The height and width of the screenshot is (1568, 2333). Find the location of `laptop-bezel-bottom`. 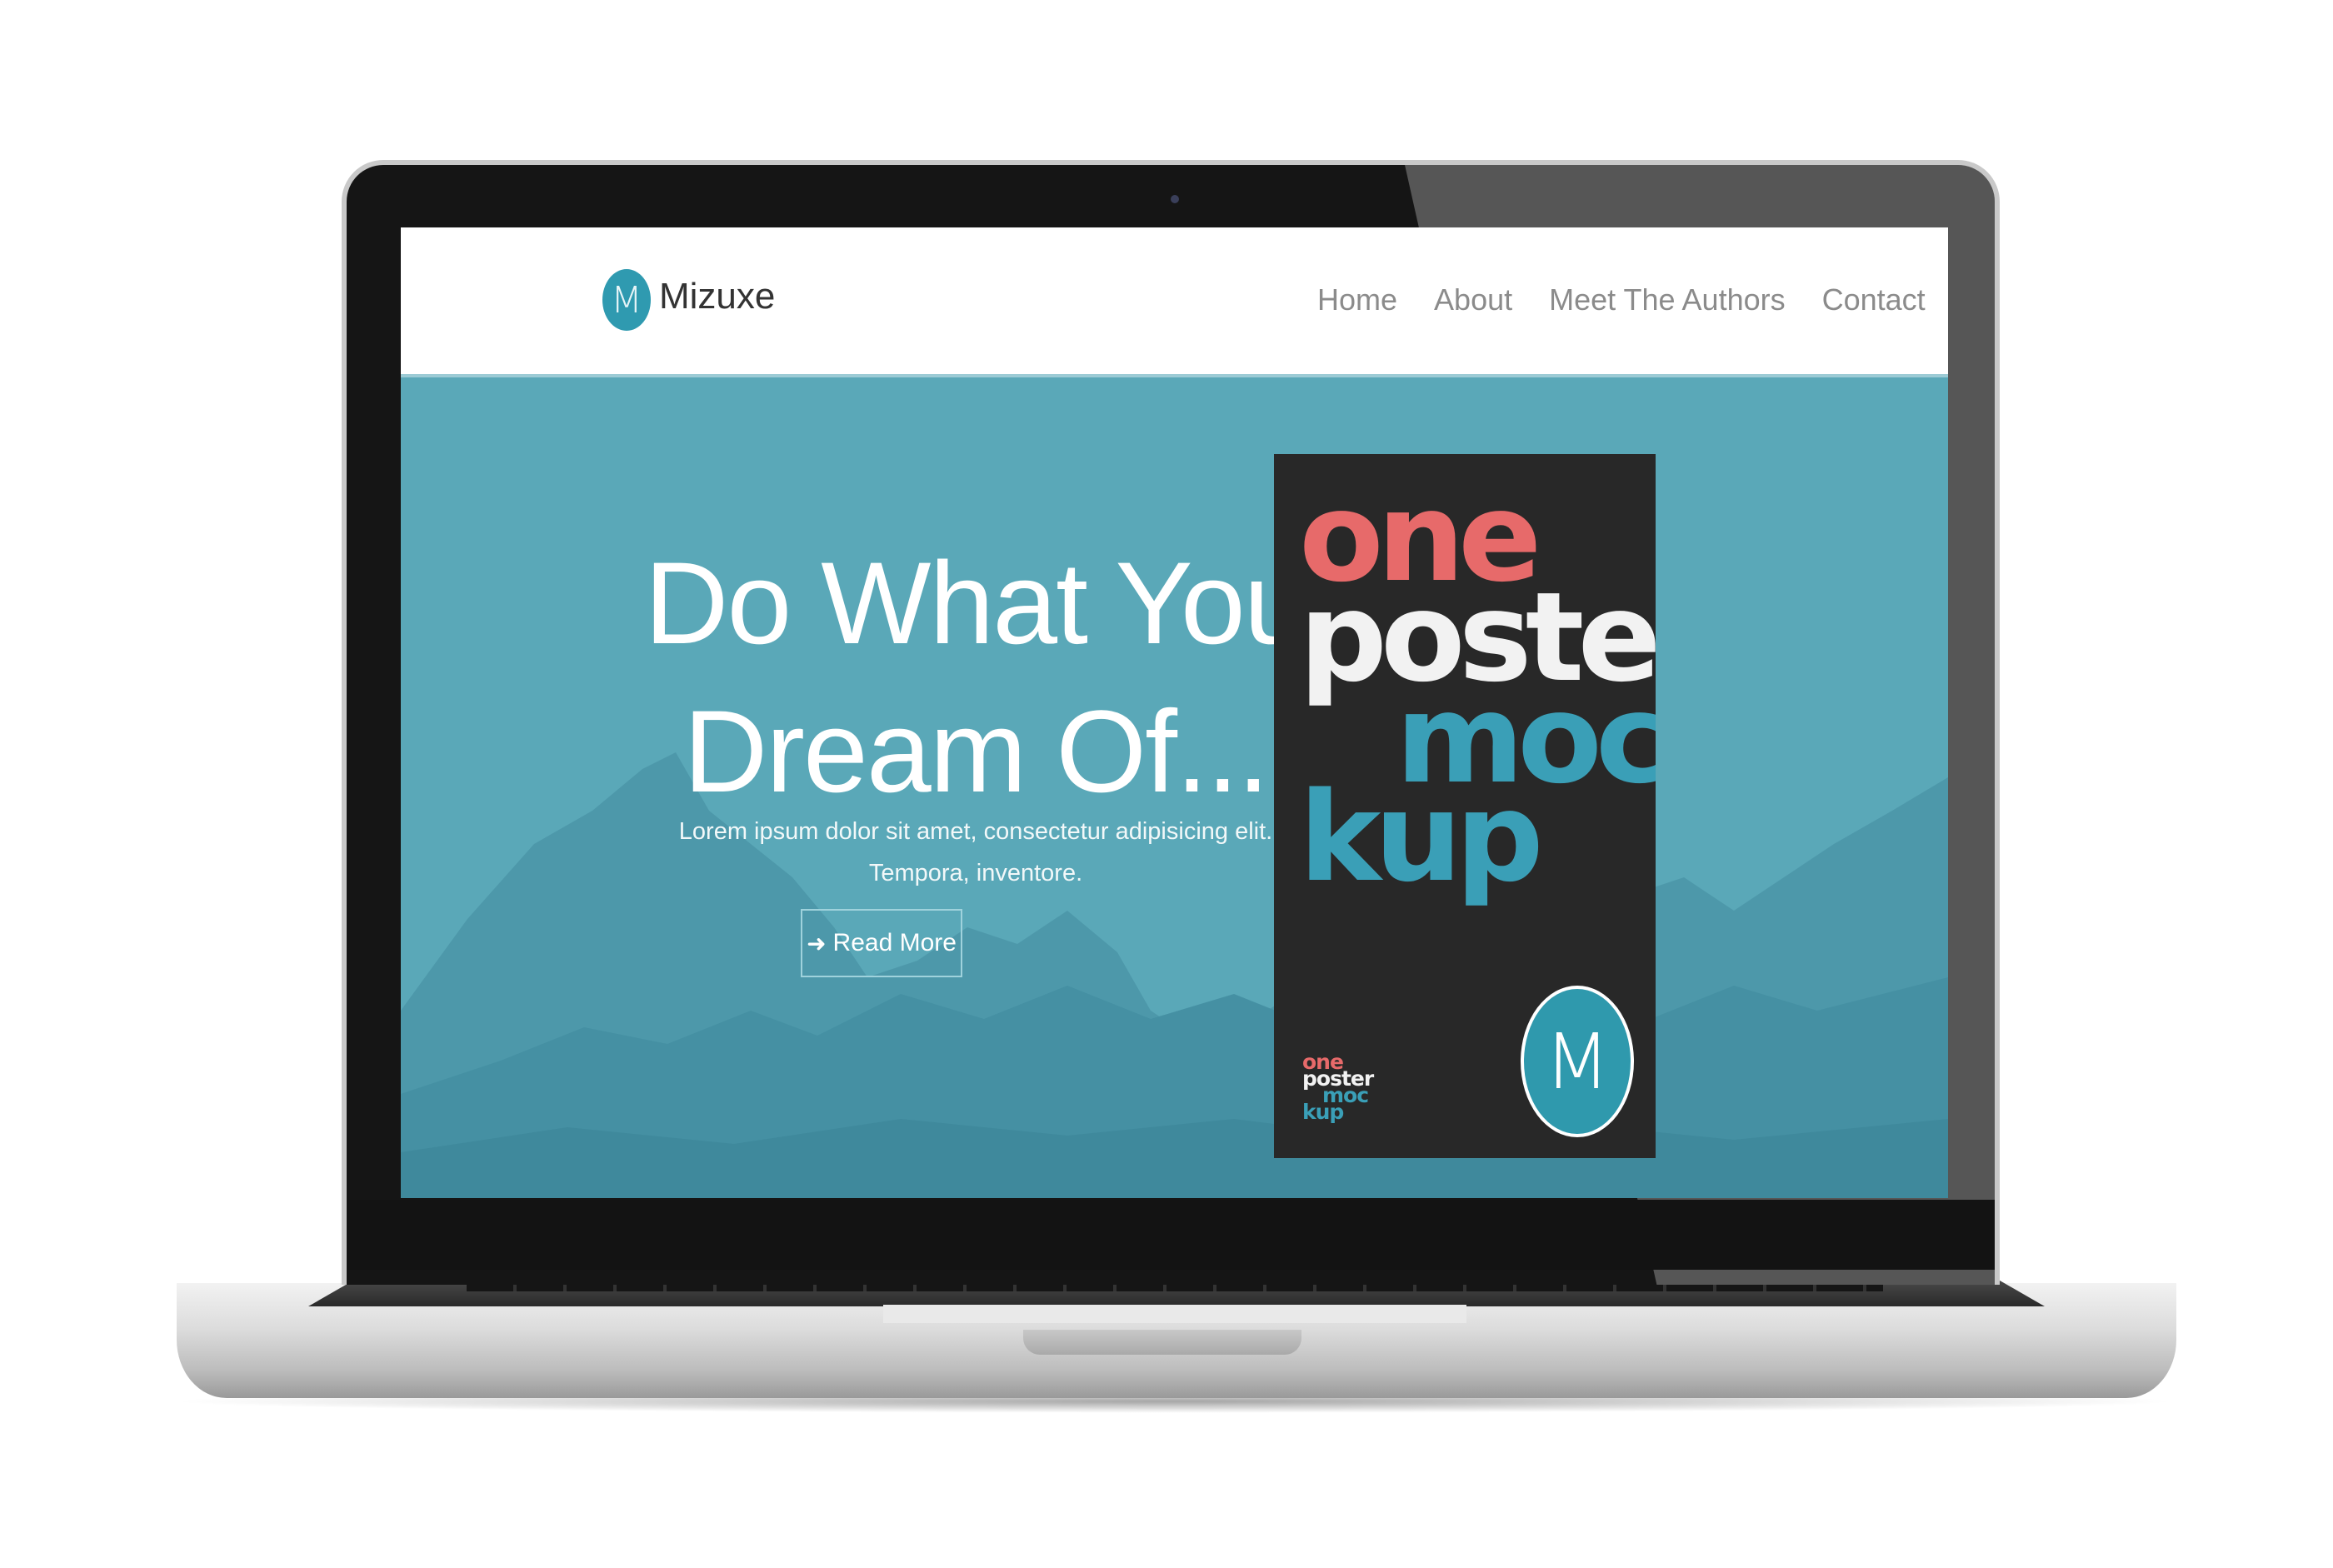

laptop-bezel-bottom is located at coordinates (1171, 1235).